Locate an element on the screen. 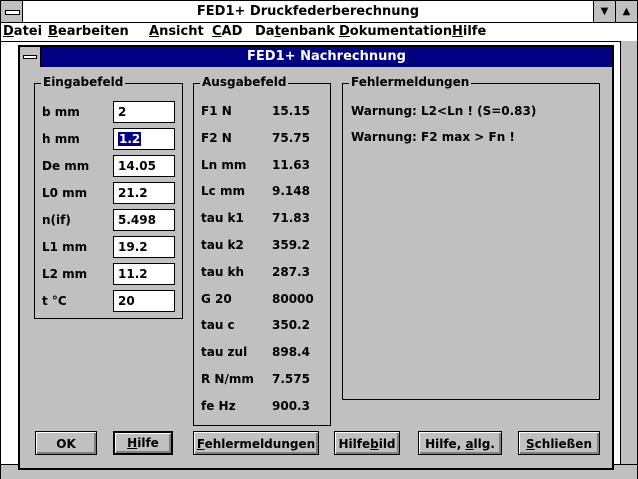 Image resolution: width=638 pixels, height=479 pixels. input-field: 2 is located at coordinates (144, 112).